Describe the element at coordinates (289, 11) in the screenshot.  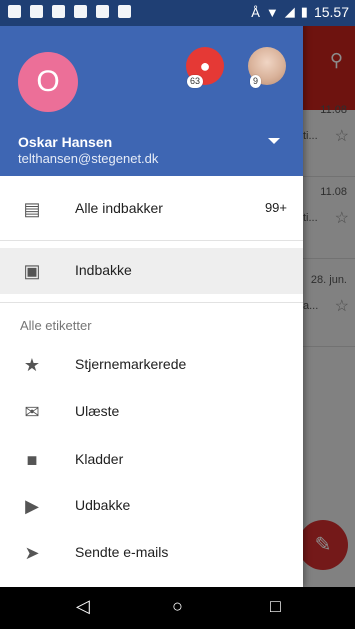
I see `signal-icon: ◢` at that location.